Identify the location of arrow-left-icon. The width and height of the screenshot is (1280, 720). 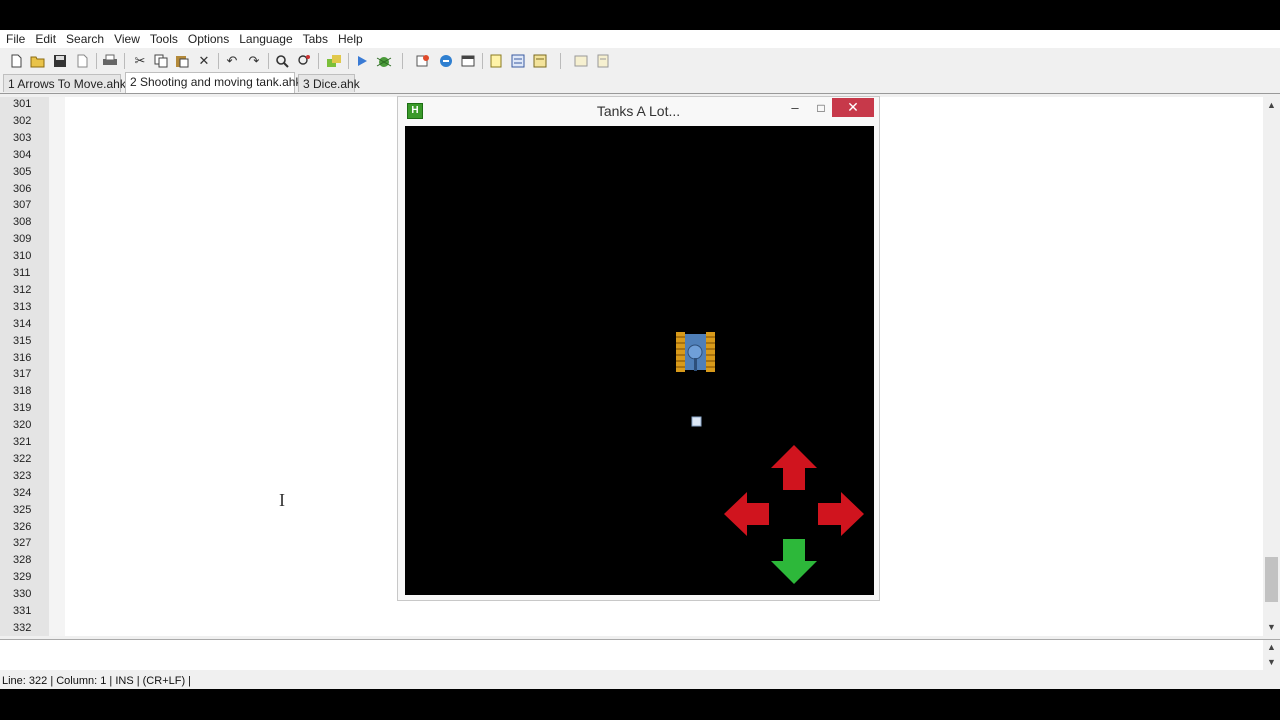
(746, 514).